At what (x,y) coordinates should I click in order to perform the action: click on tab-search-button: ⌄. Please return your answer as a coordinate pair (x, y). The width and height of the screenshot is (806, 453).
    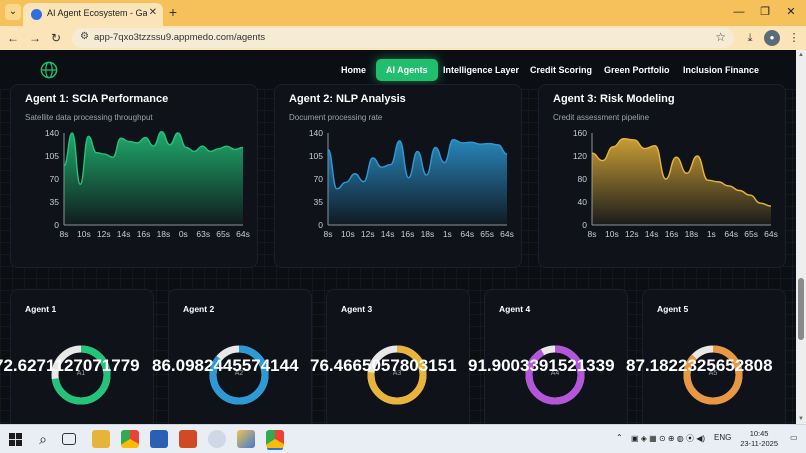
    Looking at the image, I should click on (13, 12).